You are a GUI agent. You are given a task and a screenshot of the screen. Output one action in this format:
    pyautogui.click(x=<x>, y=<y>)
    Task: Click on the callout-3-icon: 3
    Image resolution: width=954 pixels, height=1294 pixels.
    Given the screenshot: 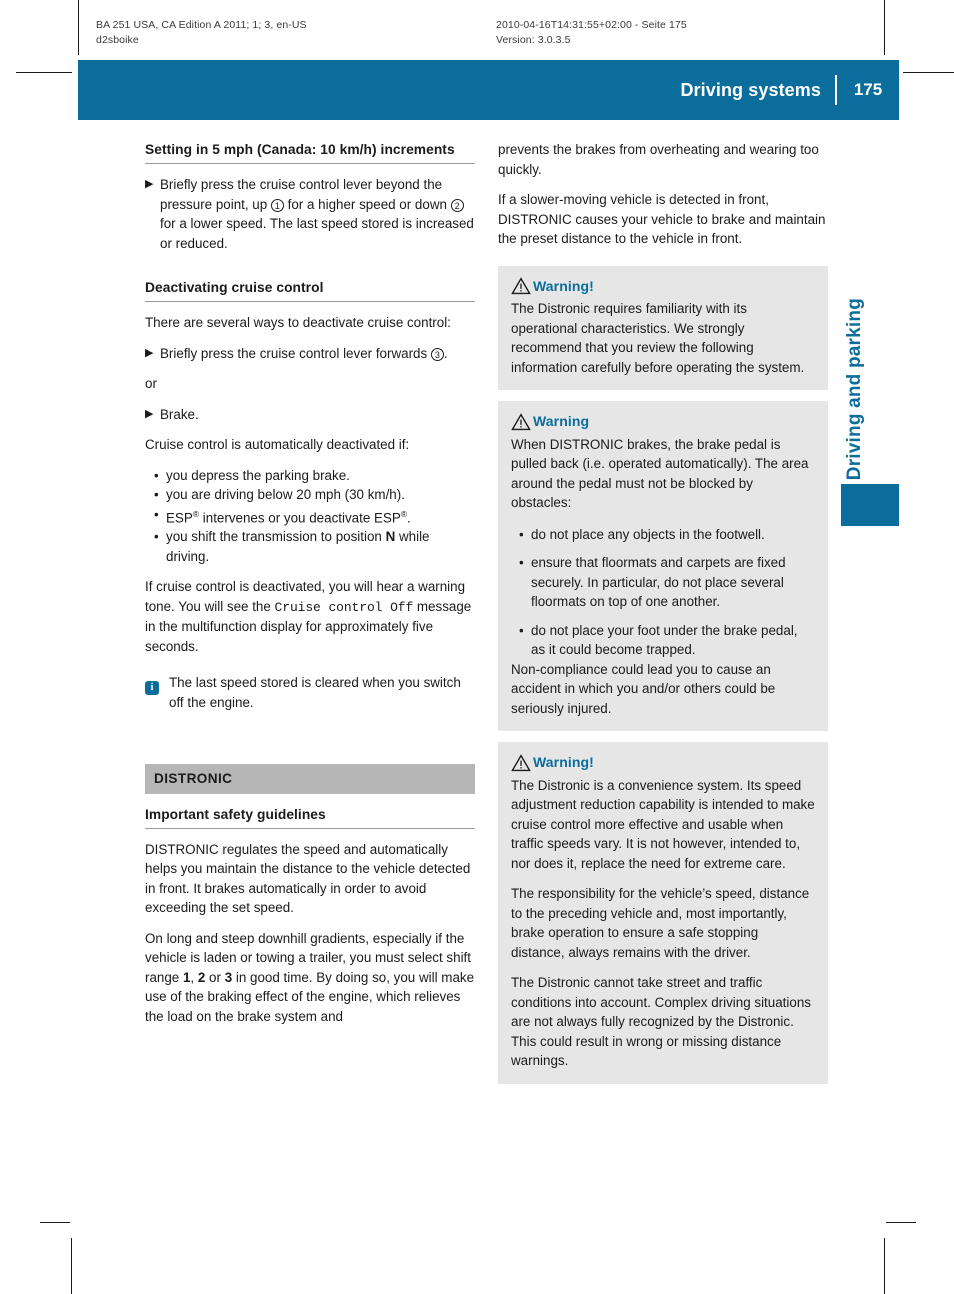 What is the action you would take?
    pyautogui.click(x=437, y=354)
    